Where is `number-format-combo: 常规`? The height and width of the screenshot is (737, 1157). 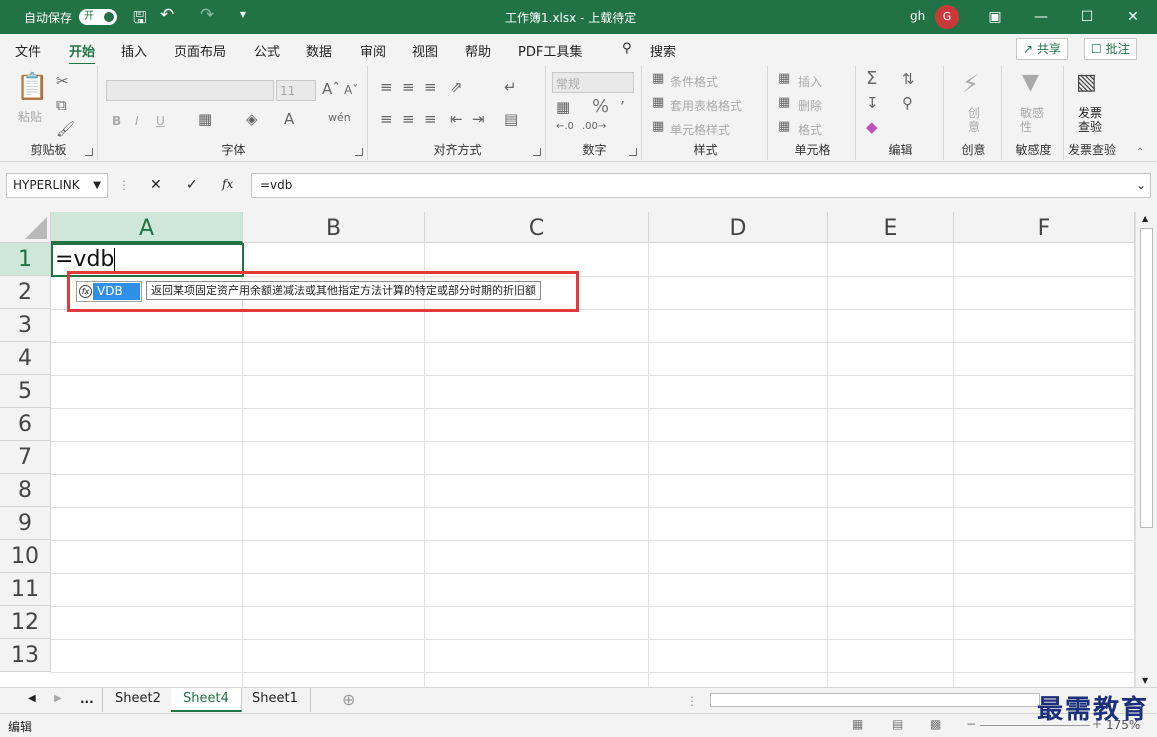
number-format-combo: 常规 is located at coordinates (593, 82).